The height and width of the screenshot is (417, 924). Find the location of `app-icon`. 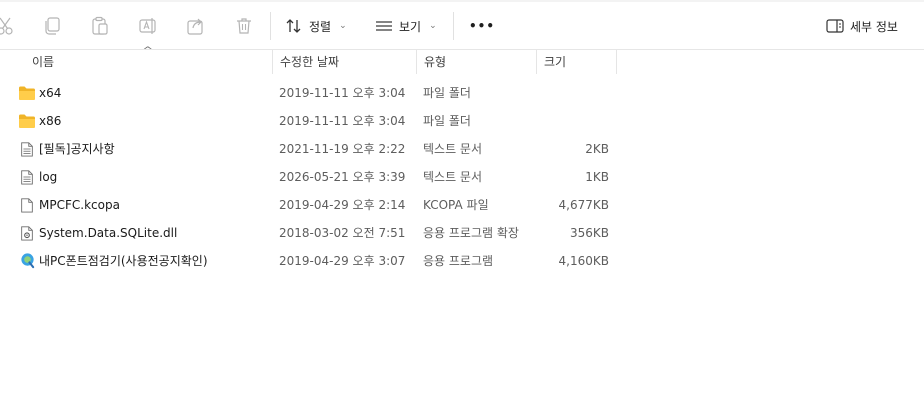

app-icon is located at coordinates (28, 261).